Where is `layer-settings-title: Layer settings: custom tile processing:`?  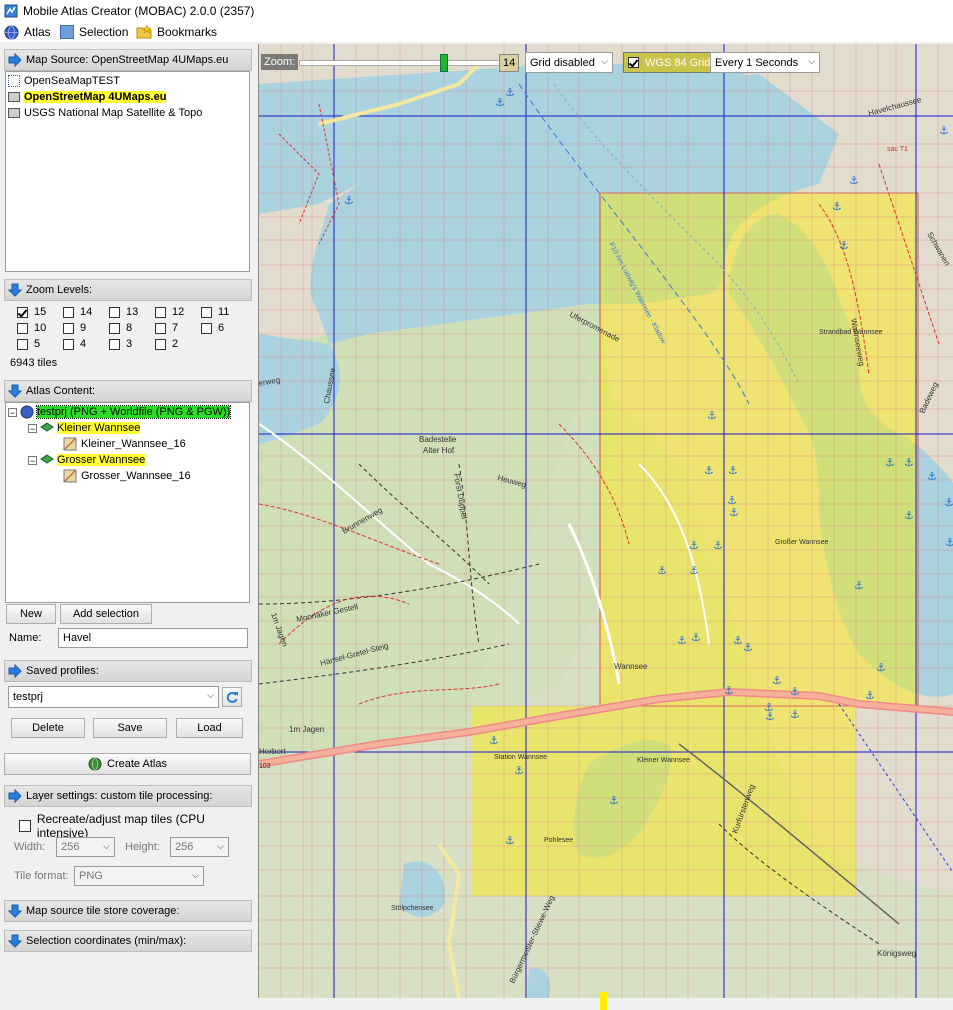
layer-settings-title: Layer settings: custom tile processing: is located at coordinates (119, 796).